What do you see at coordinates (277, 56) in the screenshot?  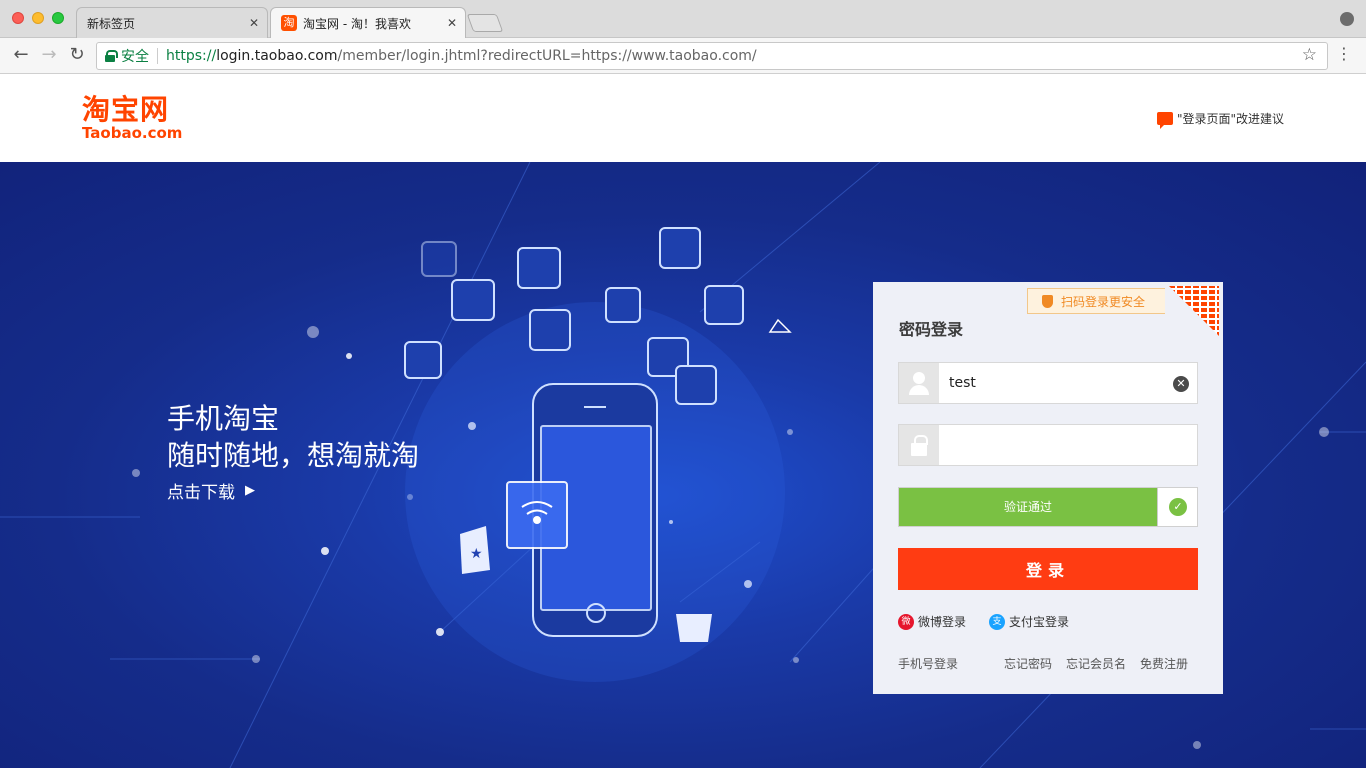 I see `url-host: login.taobao.com` at bounding box center [277, 56].